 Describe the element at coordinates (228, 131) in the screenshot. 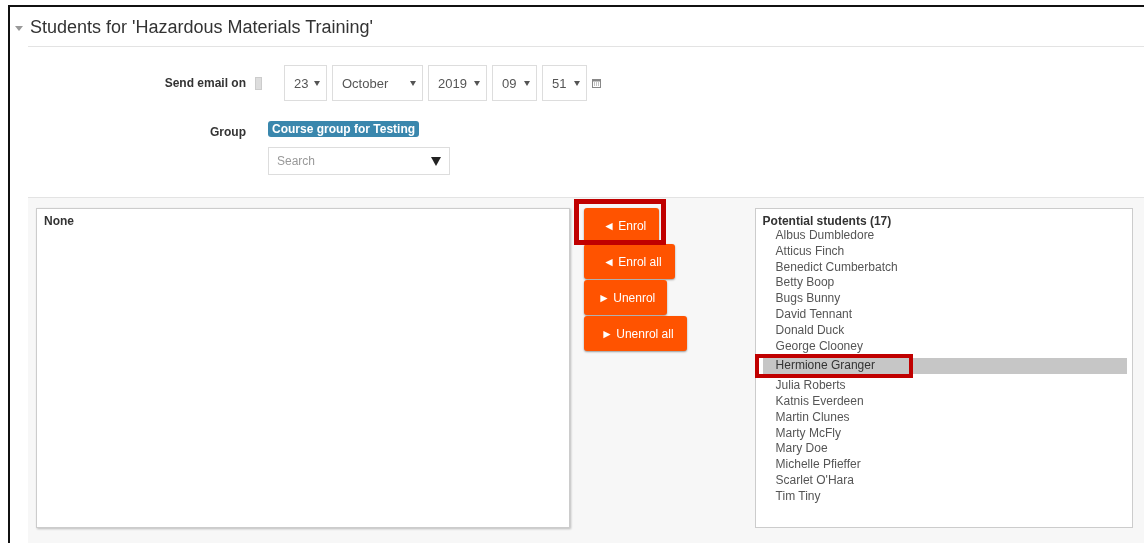

I see `field-label: Group` at that location.